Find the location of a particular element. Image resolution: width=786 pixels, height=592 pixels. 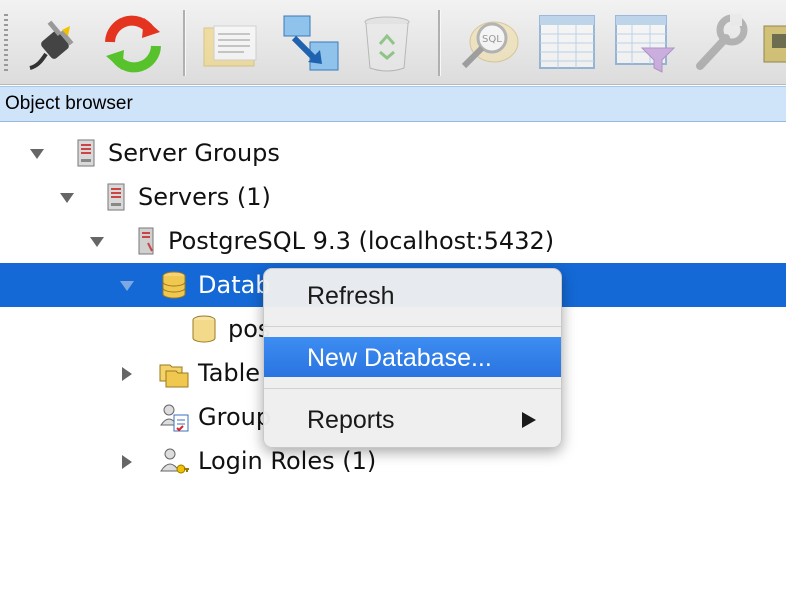

menu-item-reports: Reports is located at coordinates (412, 419).